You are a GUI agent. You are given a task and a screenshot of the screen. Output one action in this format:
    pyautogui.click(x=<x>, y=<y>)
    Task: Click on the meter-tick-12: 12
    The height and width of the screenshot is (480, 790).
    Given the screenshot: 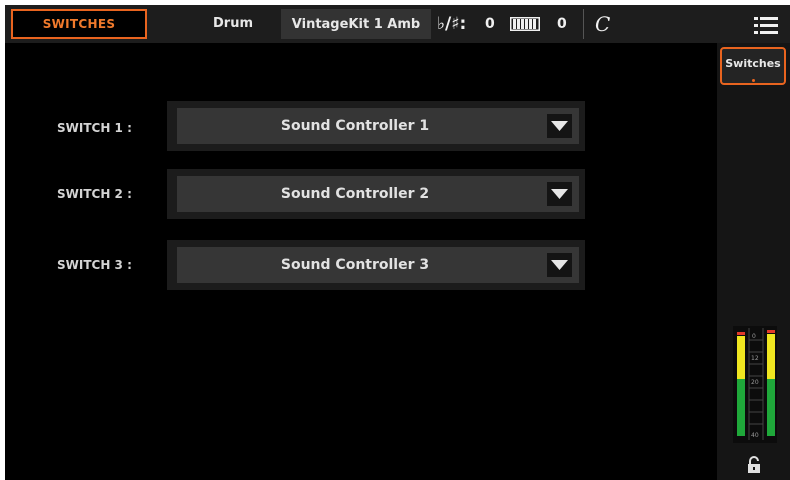 What is the action you would take?
    pyautogui.click(x=755, y=358)
    